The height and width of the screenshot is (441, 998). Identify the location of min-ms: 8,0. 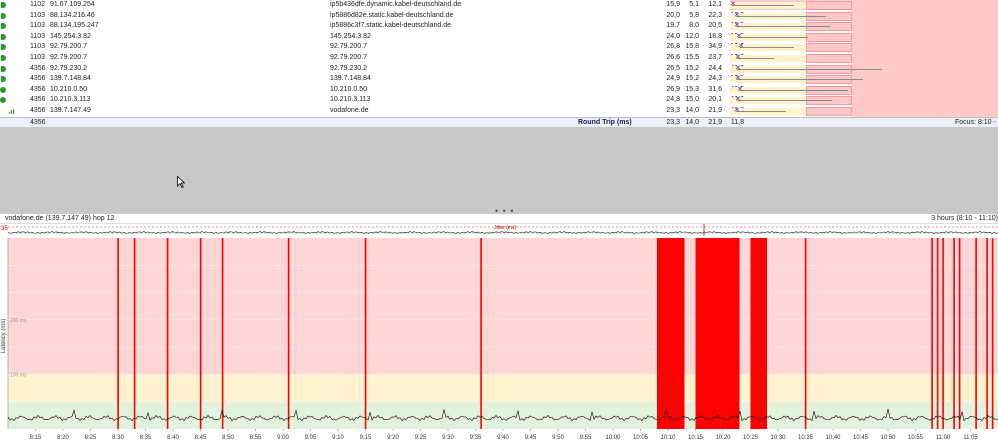
(694, 26).